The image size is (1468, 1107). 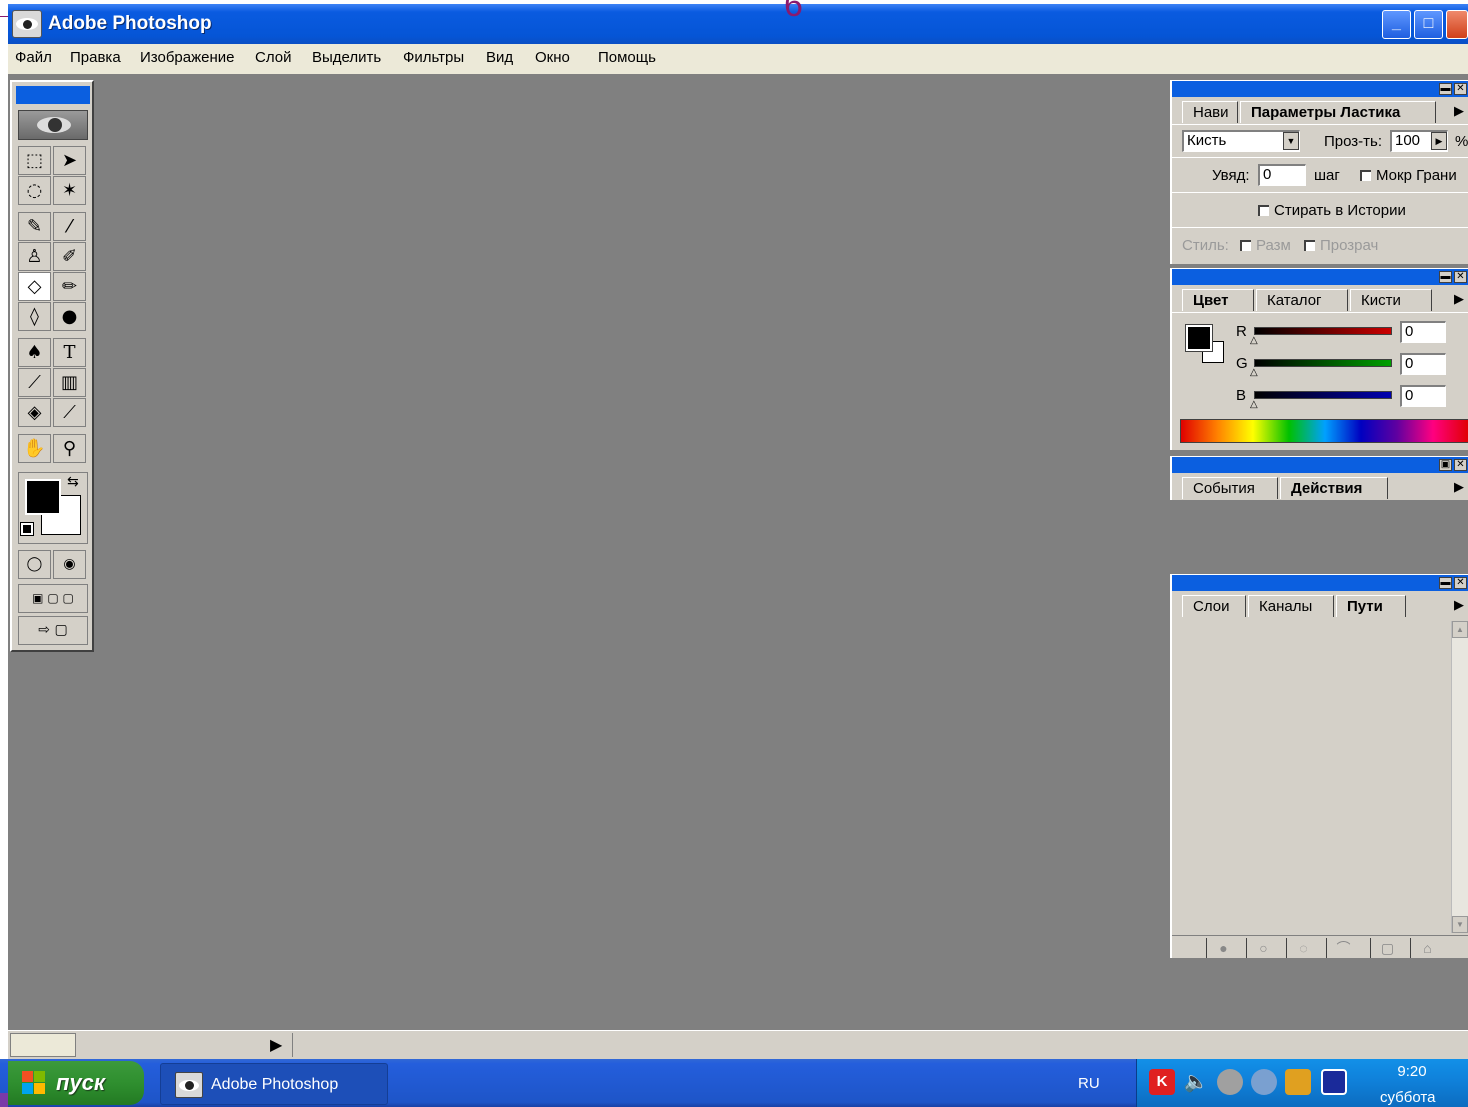 What do you see at coordinates (1334, 1082) in the screenshot?
I see `display-icon` at bounding box center [1334, 1082].